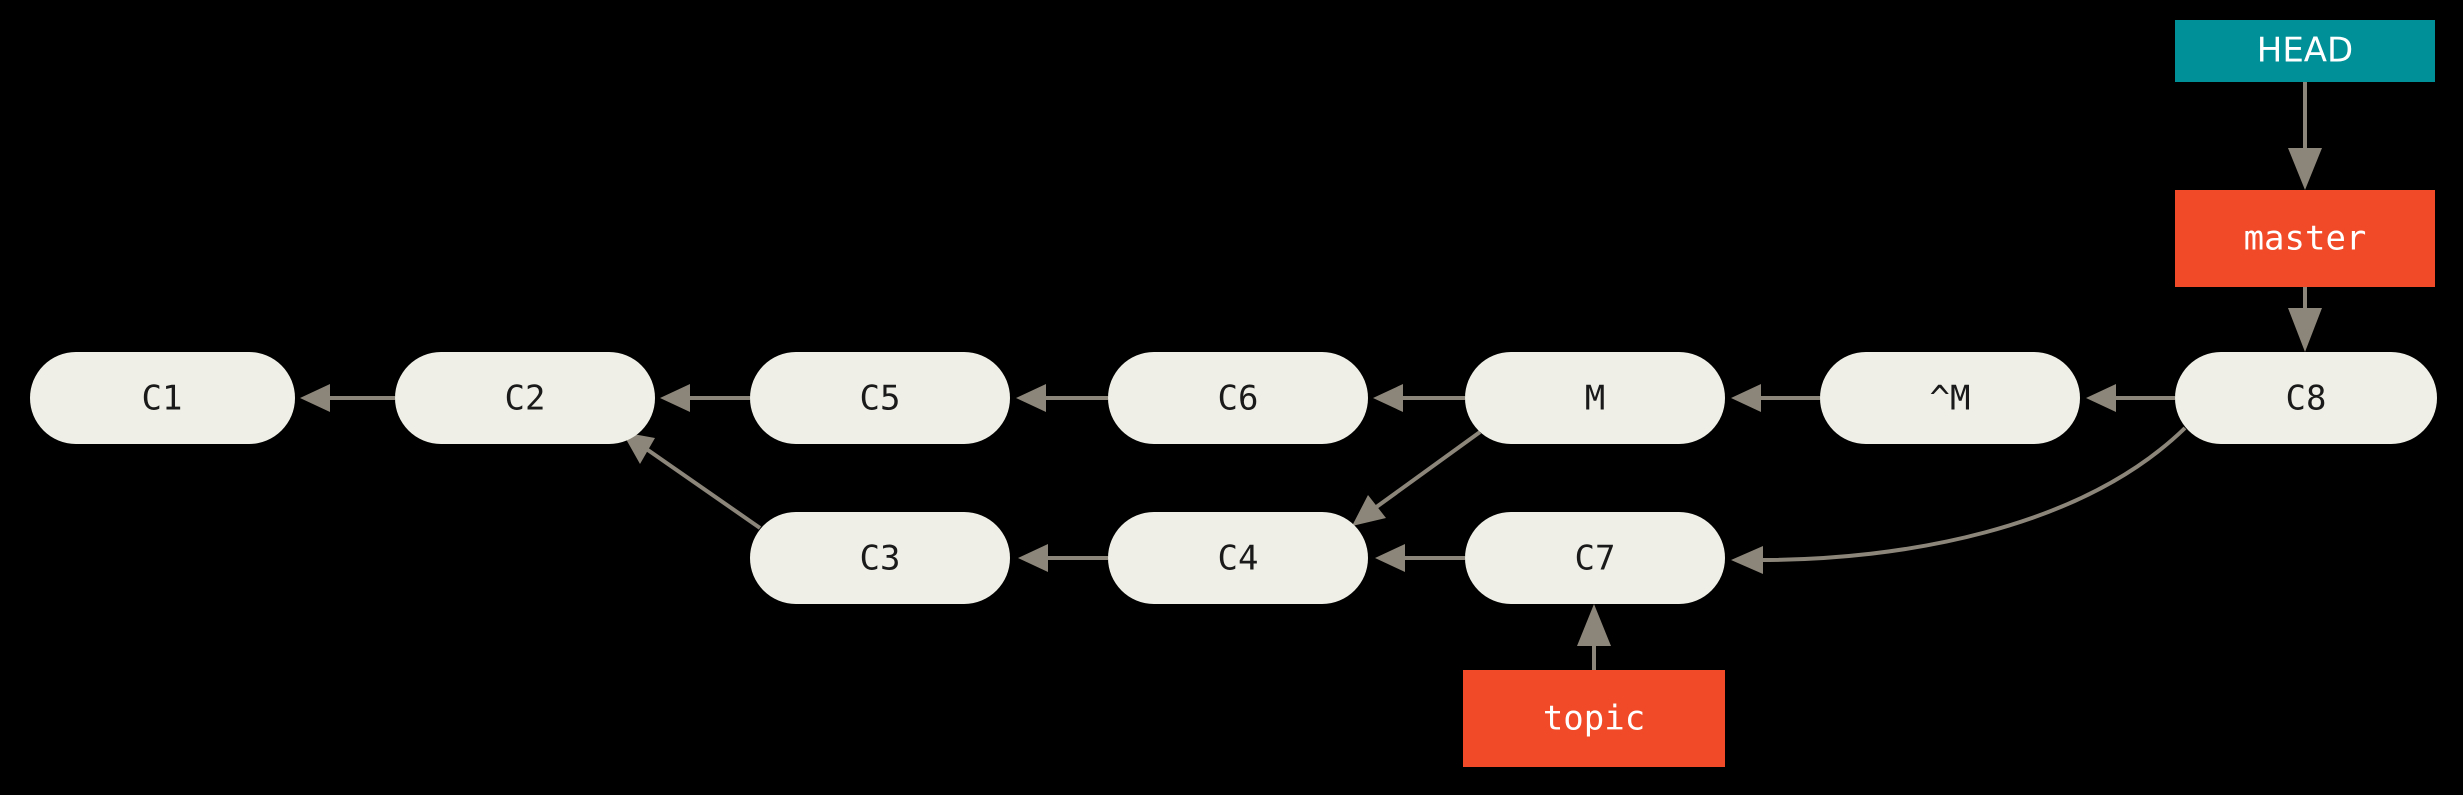 The width and height of the screenshot is (2463, 795). What do you see at coordinates (2101, 398) in the screenshot?
I see `arrowhead-c8-cm` at bounding box center [2101, 398].